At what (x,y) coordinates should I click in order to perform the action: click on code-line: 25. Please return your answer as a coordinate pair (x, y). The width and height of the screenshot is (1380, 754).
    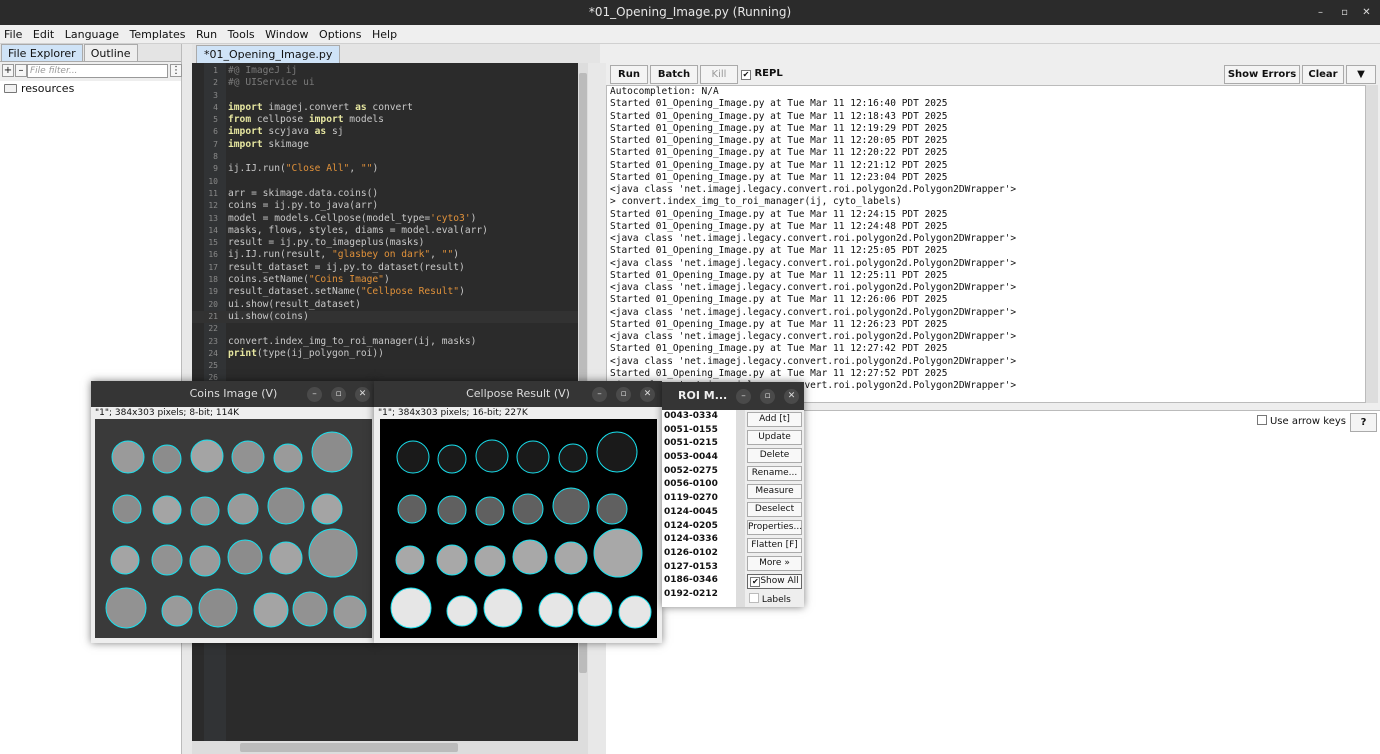
    Looking at the image, I should click on (390, 366).